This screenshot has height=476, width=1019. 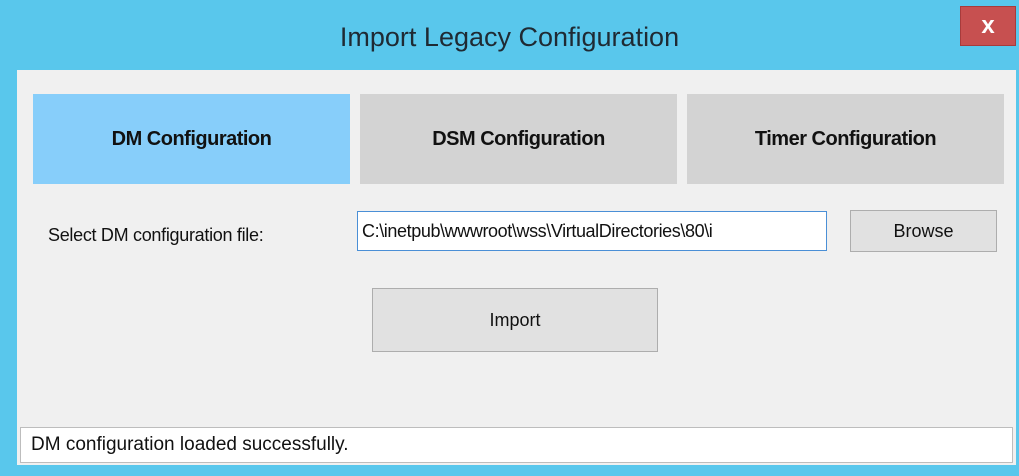 I want to click on close-button: x, so click(x=988, y=26).